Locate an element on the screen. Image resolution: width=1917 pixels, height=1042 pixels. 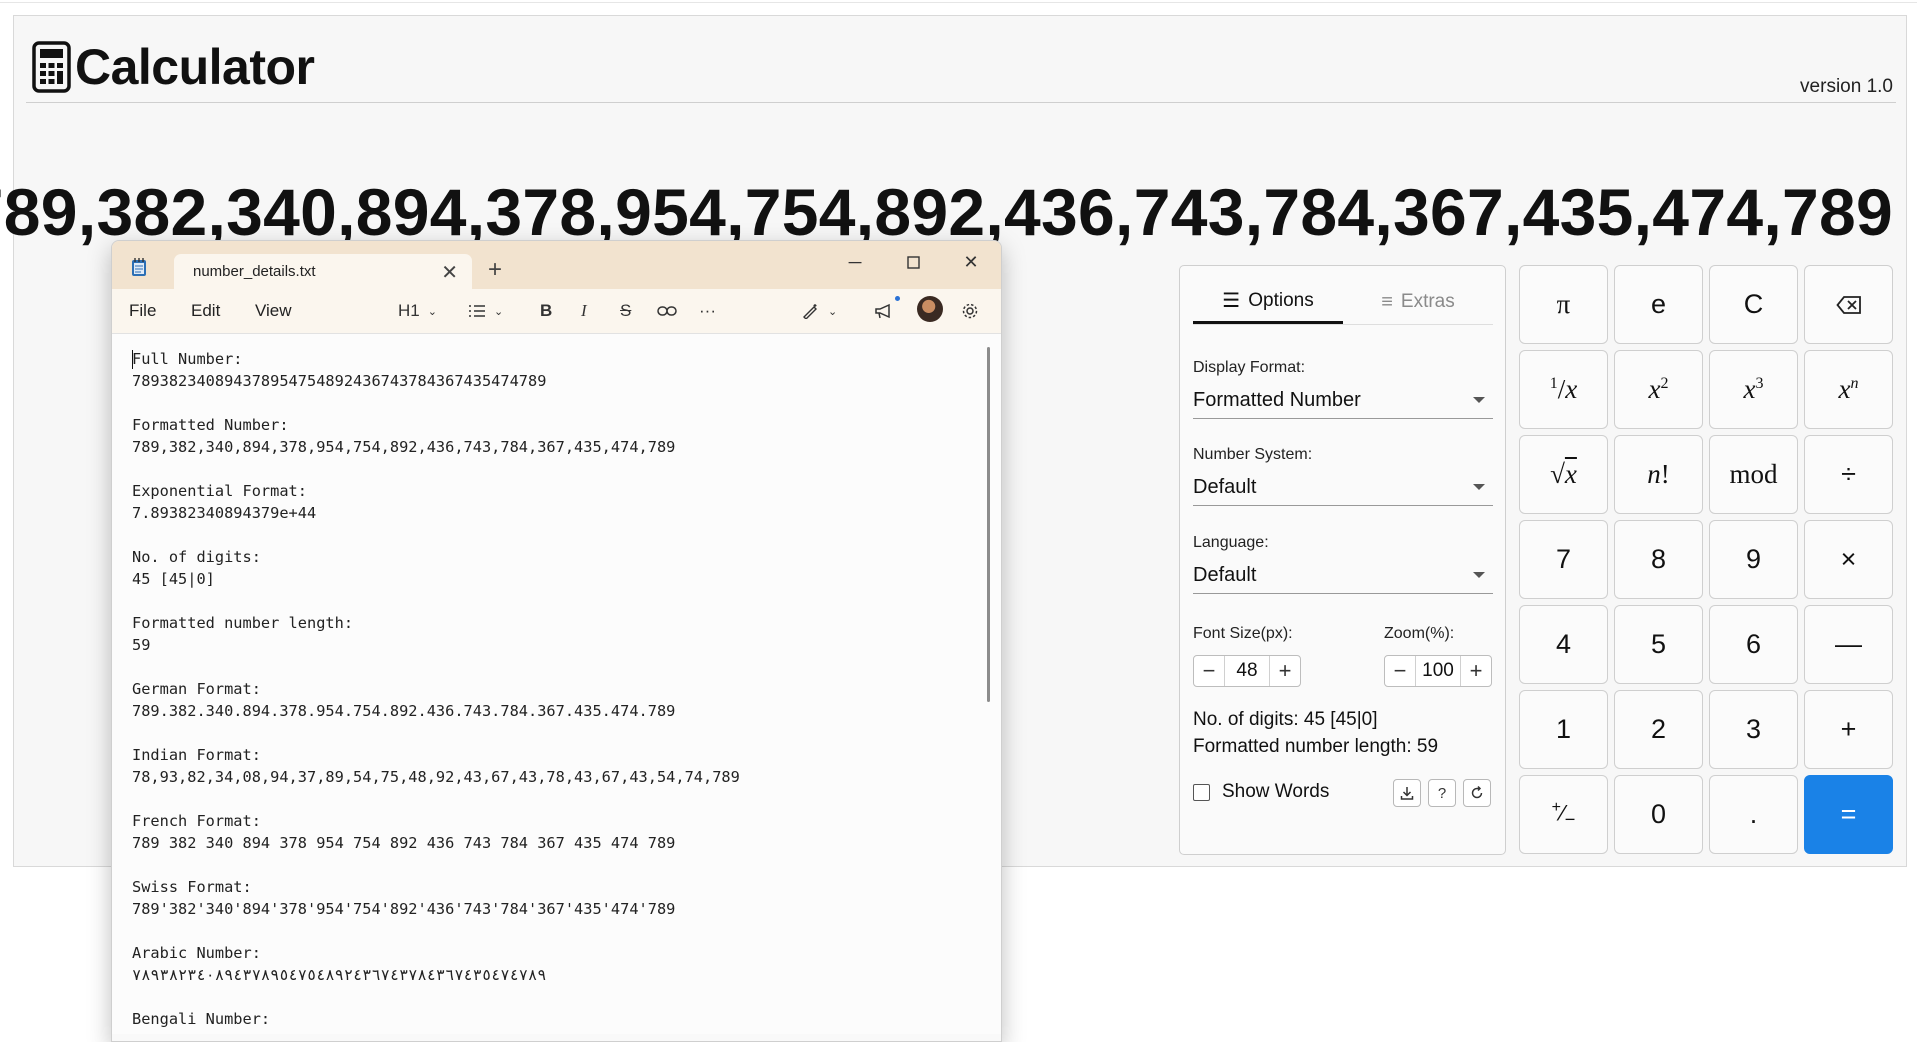
megaphone-glyph is located at coordinates (882, 311).